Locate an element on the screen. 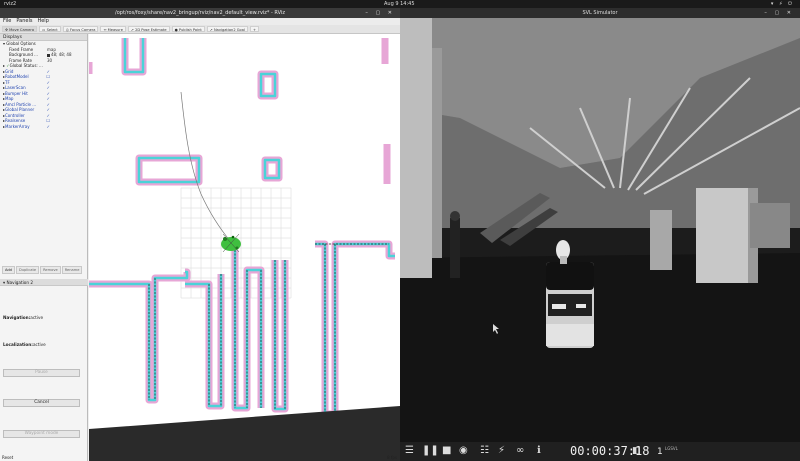 This screenshot has height=461, width=800. tool-focus-camera: ◎ Focus Camera is located at coordinates (80, 29).